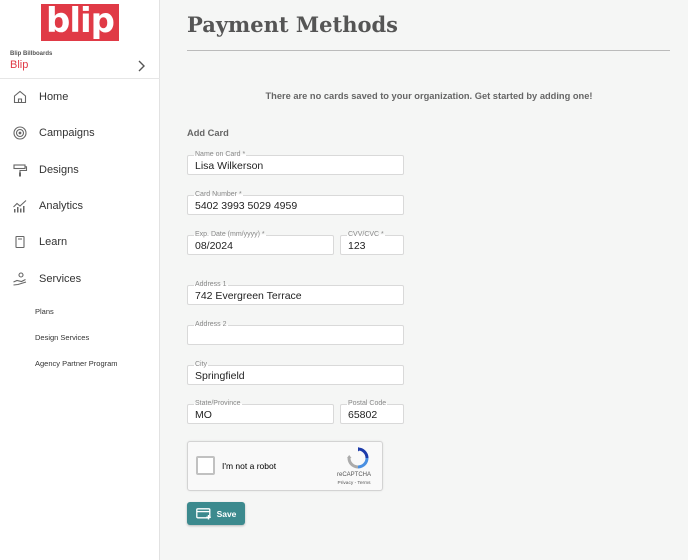 The width and height of the screenshot is (688, 560). I want to click on sidebar-item-services: Services, so click(80, 278).